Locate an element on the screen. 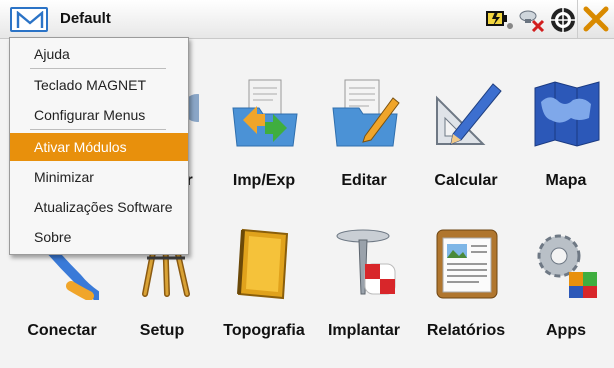 The height and width of the screenshot is (368, 614). tile-label: Conectar is located at coordinates (62, 330).